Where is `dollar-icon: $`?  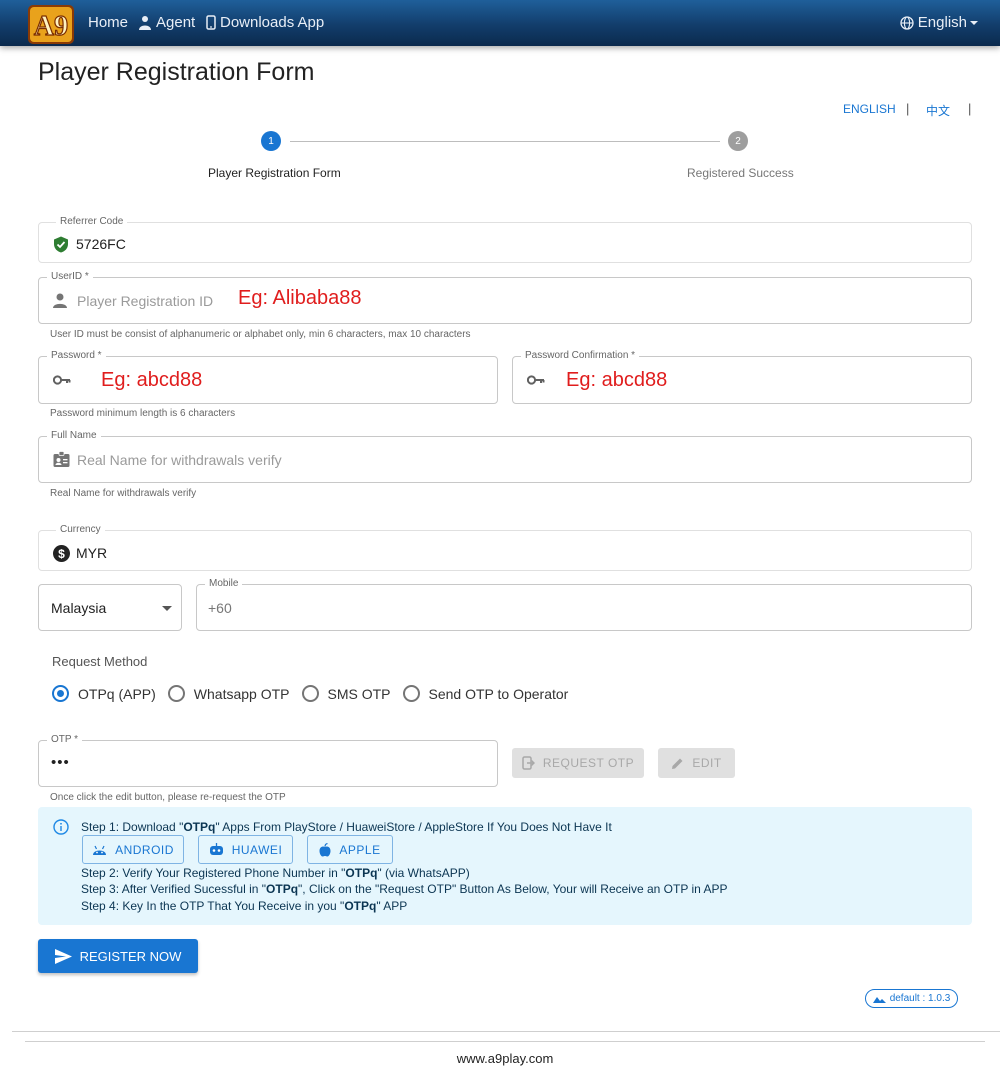 dollar-icon: $ is located at coordinates (61, 553).